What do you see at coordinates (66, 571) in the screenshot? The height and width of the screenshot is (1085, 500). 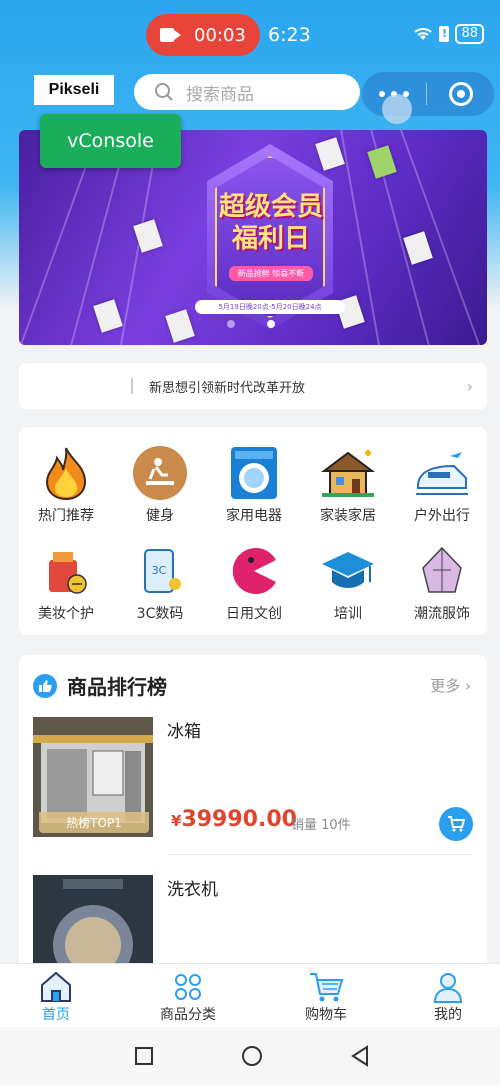 I see `cosmetics-icon` at bounding box center [66, 571].